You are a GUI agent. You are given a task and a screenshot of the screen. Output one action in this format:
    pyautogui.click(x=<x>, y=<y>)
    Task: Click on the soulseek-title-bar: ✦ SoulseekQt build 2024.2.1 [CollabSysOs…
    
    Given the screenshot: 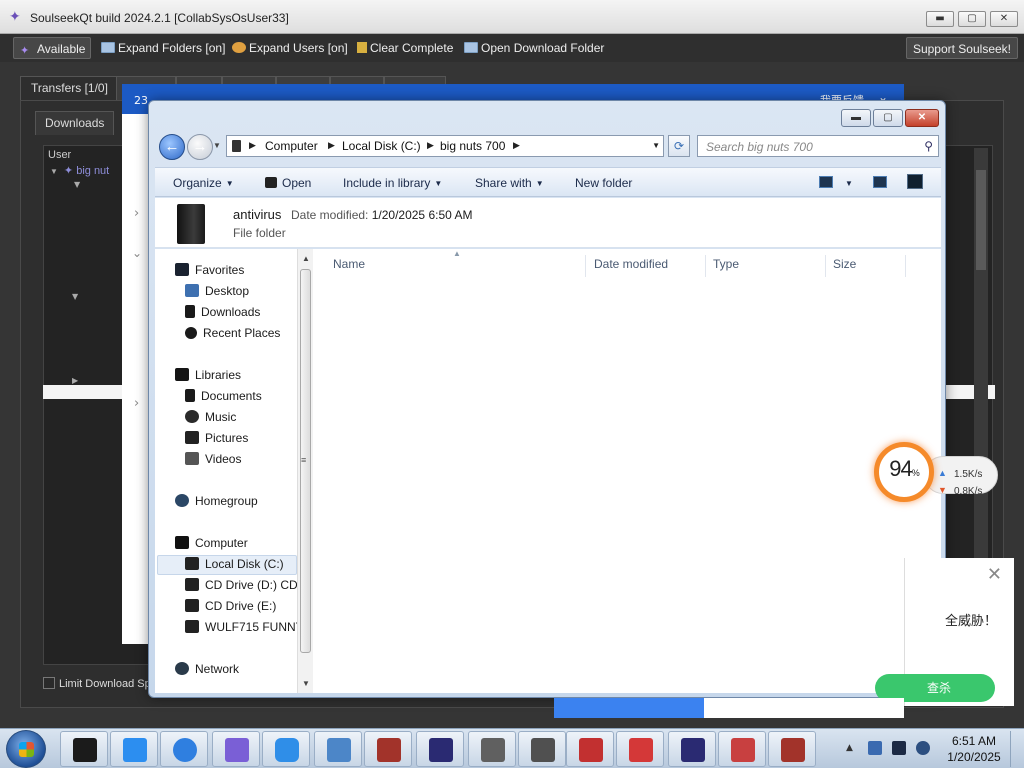 What is the action you would take?
    pyautogui.click(x=512, y=17)
    